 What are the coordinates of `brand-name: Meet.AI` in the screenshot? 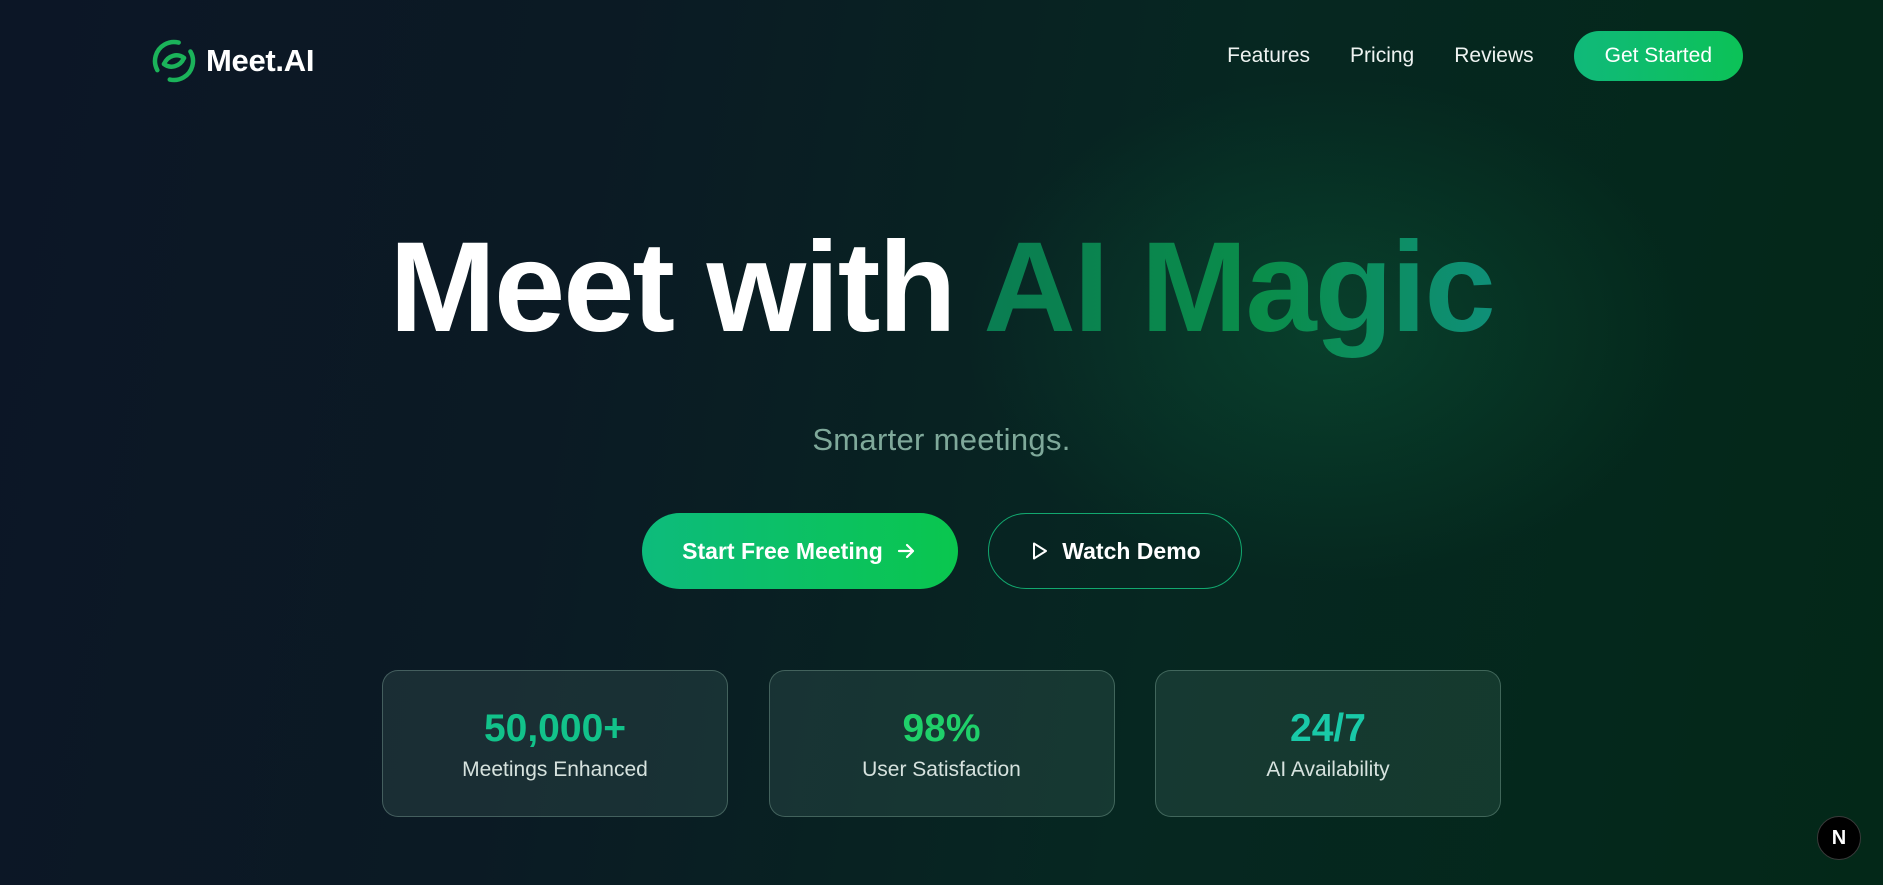 It's located at (260, 60).